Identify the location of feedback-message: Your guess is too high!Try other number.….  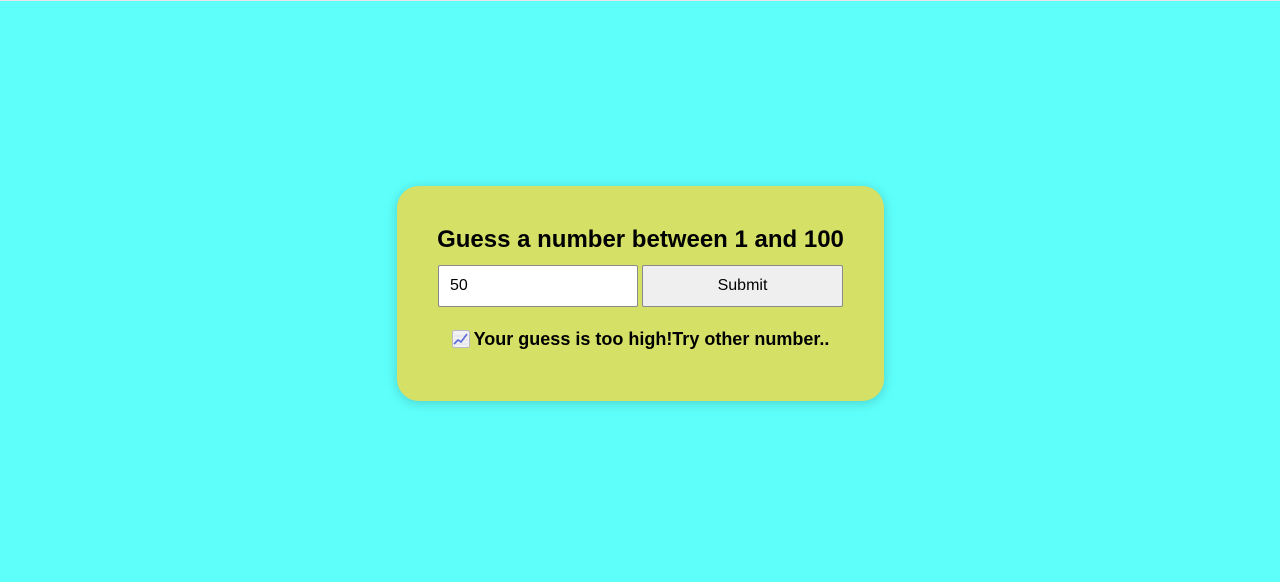
(640, 339).